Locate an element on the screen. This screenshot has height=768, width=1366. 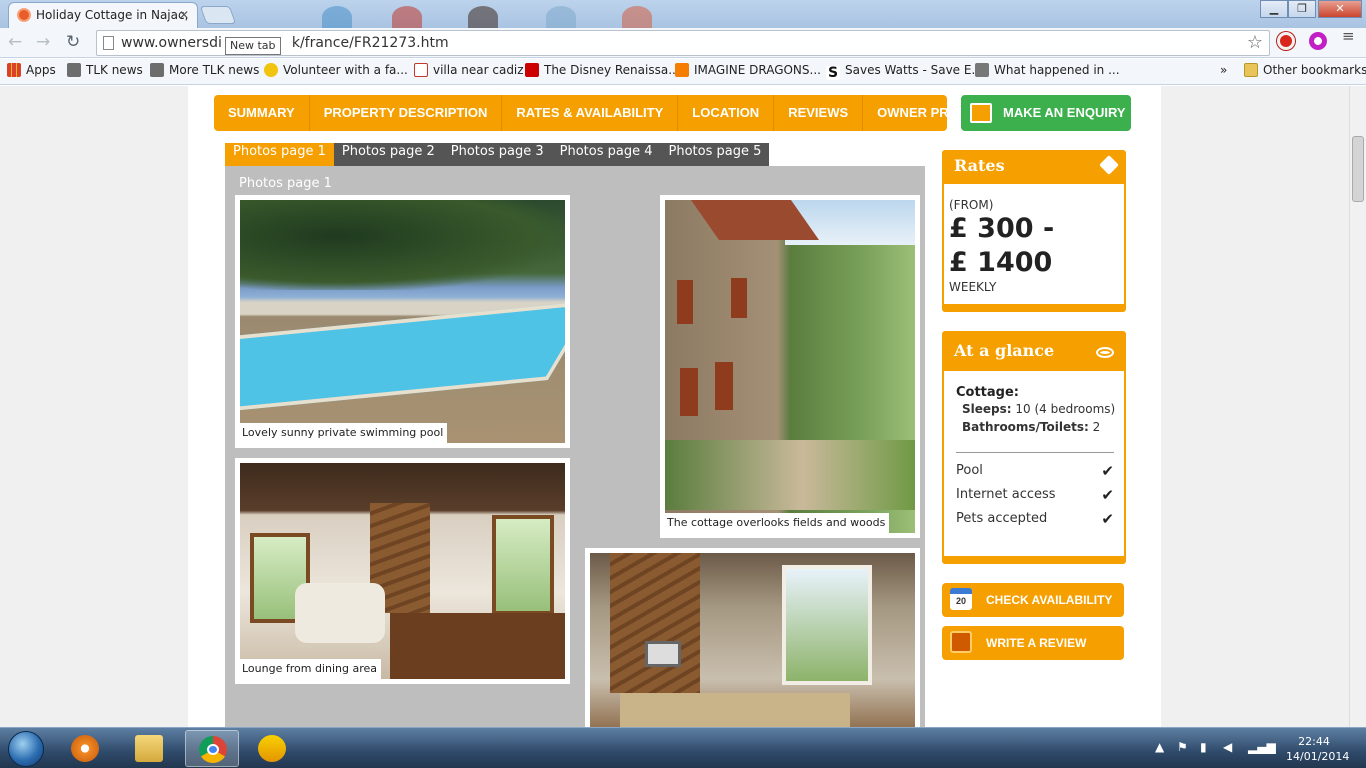
sun-favicon-icon is located at coordinates (271, 70).